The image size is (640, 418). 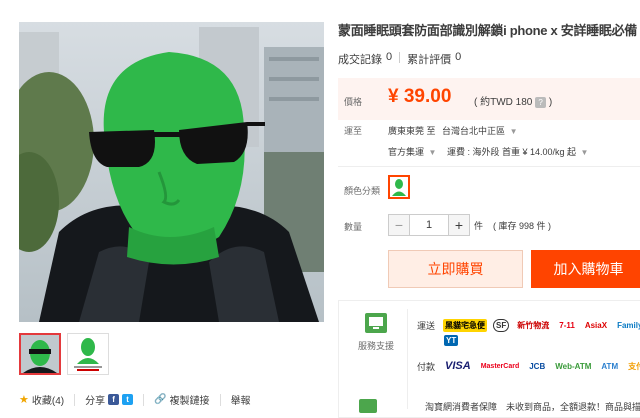 What do you see at coordinates (465, 325) in the screenshot?
I see `tcat-logo: 黑貓宅急便` at bounding box center [465, 325].